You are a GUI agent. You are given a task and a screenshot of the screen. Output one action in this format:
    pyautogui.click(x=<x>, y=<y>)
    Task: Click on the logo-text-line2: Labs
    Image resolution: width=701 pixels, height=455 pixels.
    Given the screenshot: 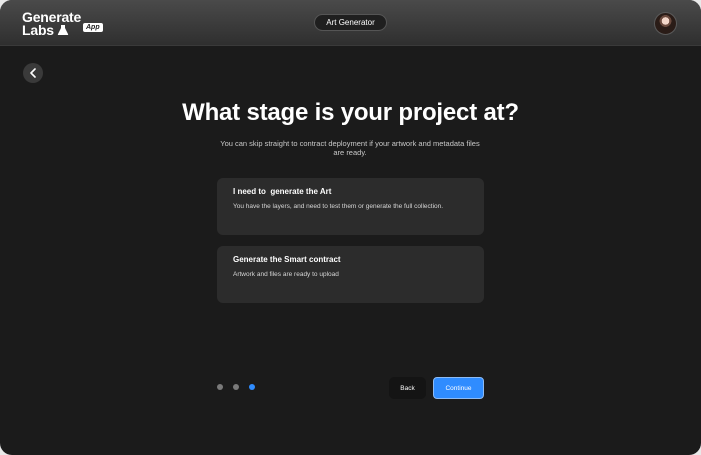 What is the action you would take?
    pyautogui.click(x=38, y=30)
    